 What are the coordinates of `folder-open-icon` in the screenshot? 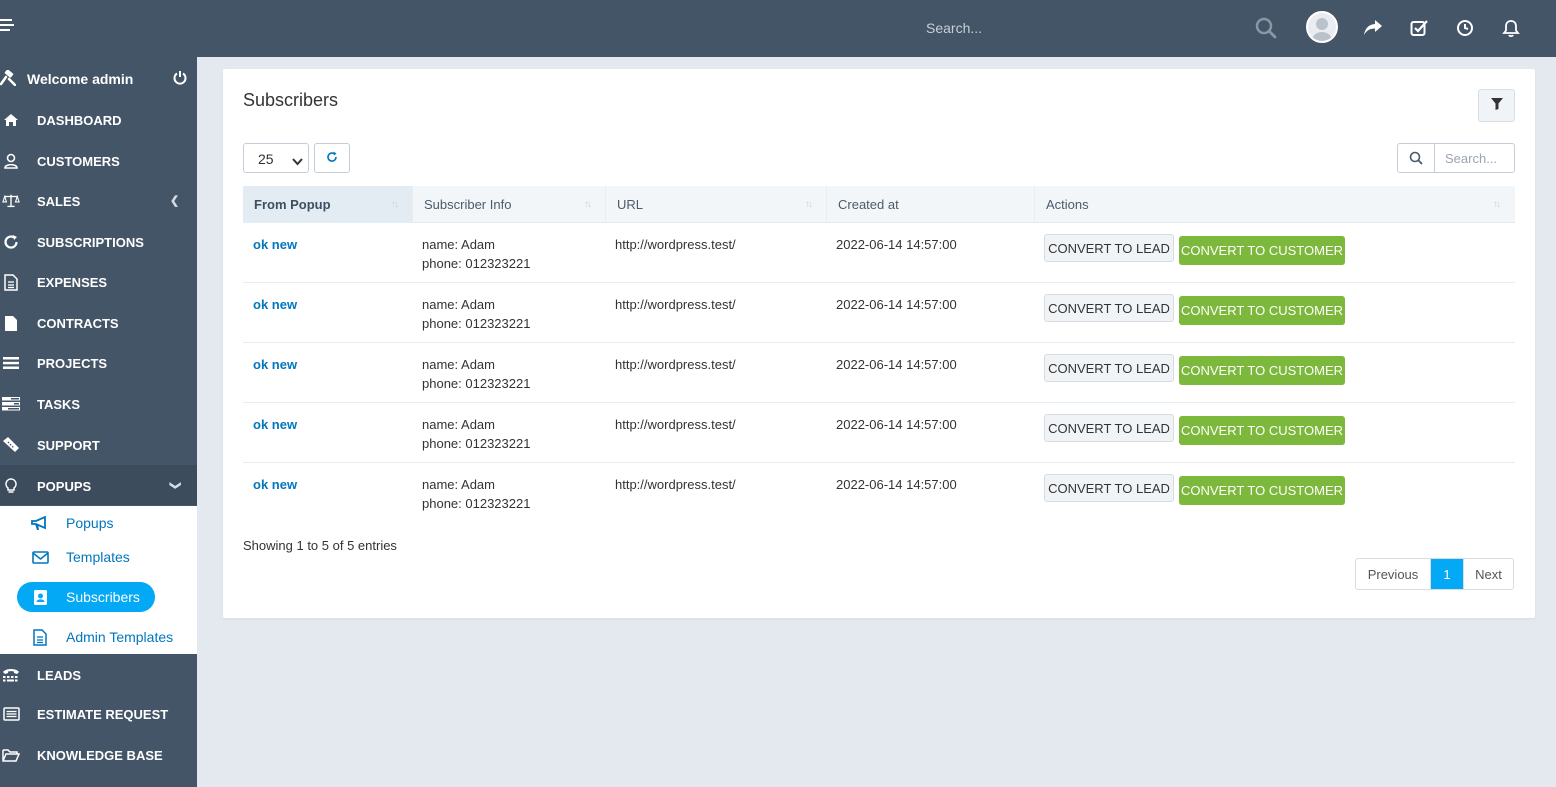 It's located at (11, 755).